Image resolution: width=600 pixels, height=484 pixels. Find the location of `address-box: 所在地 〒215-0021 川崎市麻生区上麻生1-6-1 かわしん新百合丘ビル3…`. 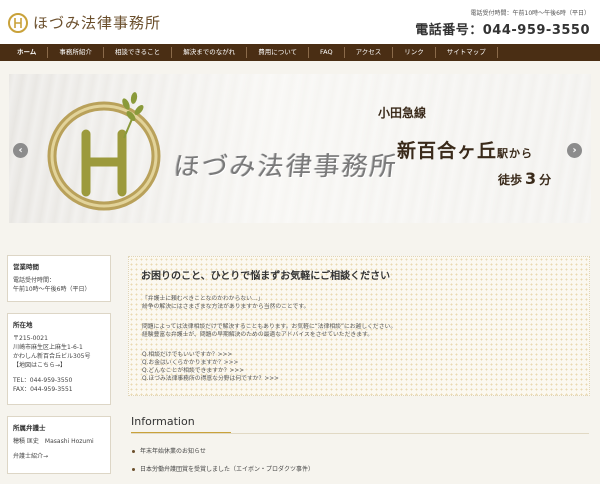

address-box: 所在地 〒215-0021 川崎市麻生区上麻生1-6-1 かわしん新百合丘ビル3… is located at coordinates (59, 359).